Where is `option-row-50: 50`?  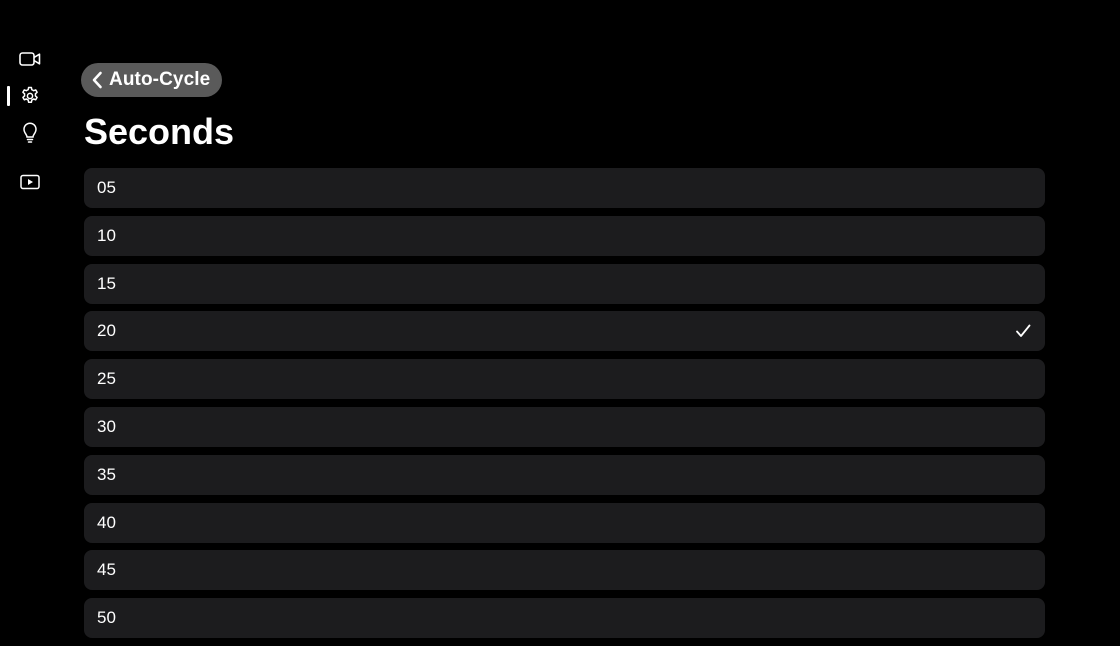
option-row-50: 50 is located at coordinates (564, 618).